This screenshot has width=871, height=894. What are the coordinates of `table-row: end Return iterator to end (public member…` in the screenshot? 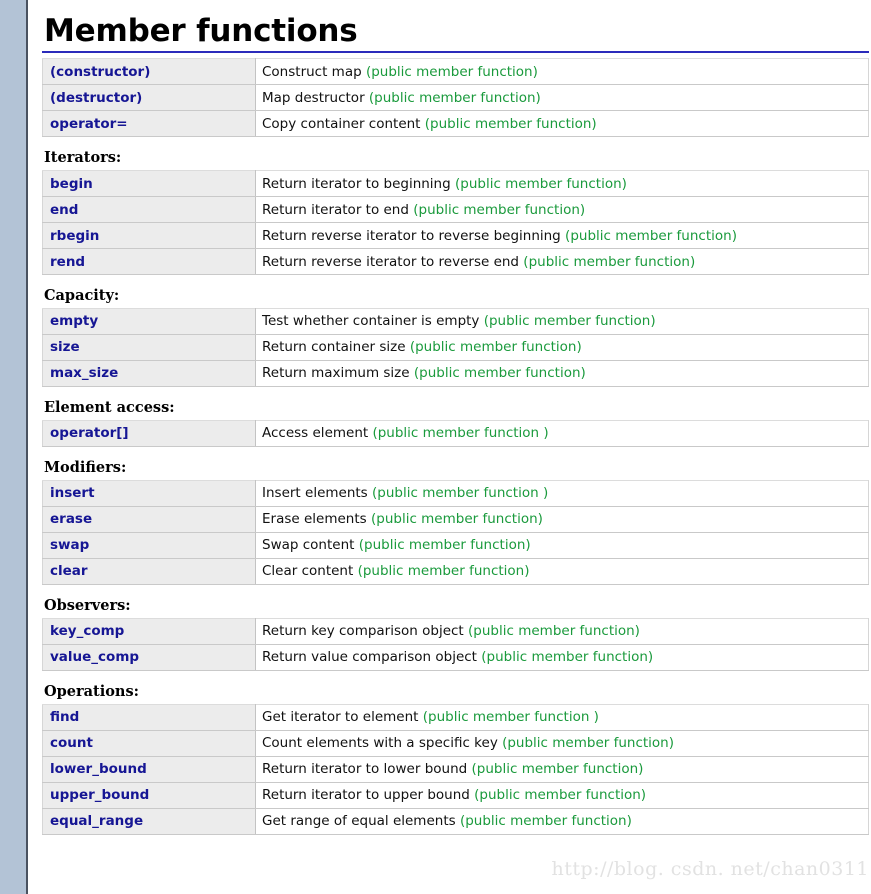 It's located at (455, 210).